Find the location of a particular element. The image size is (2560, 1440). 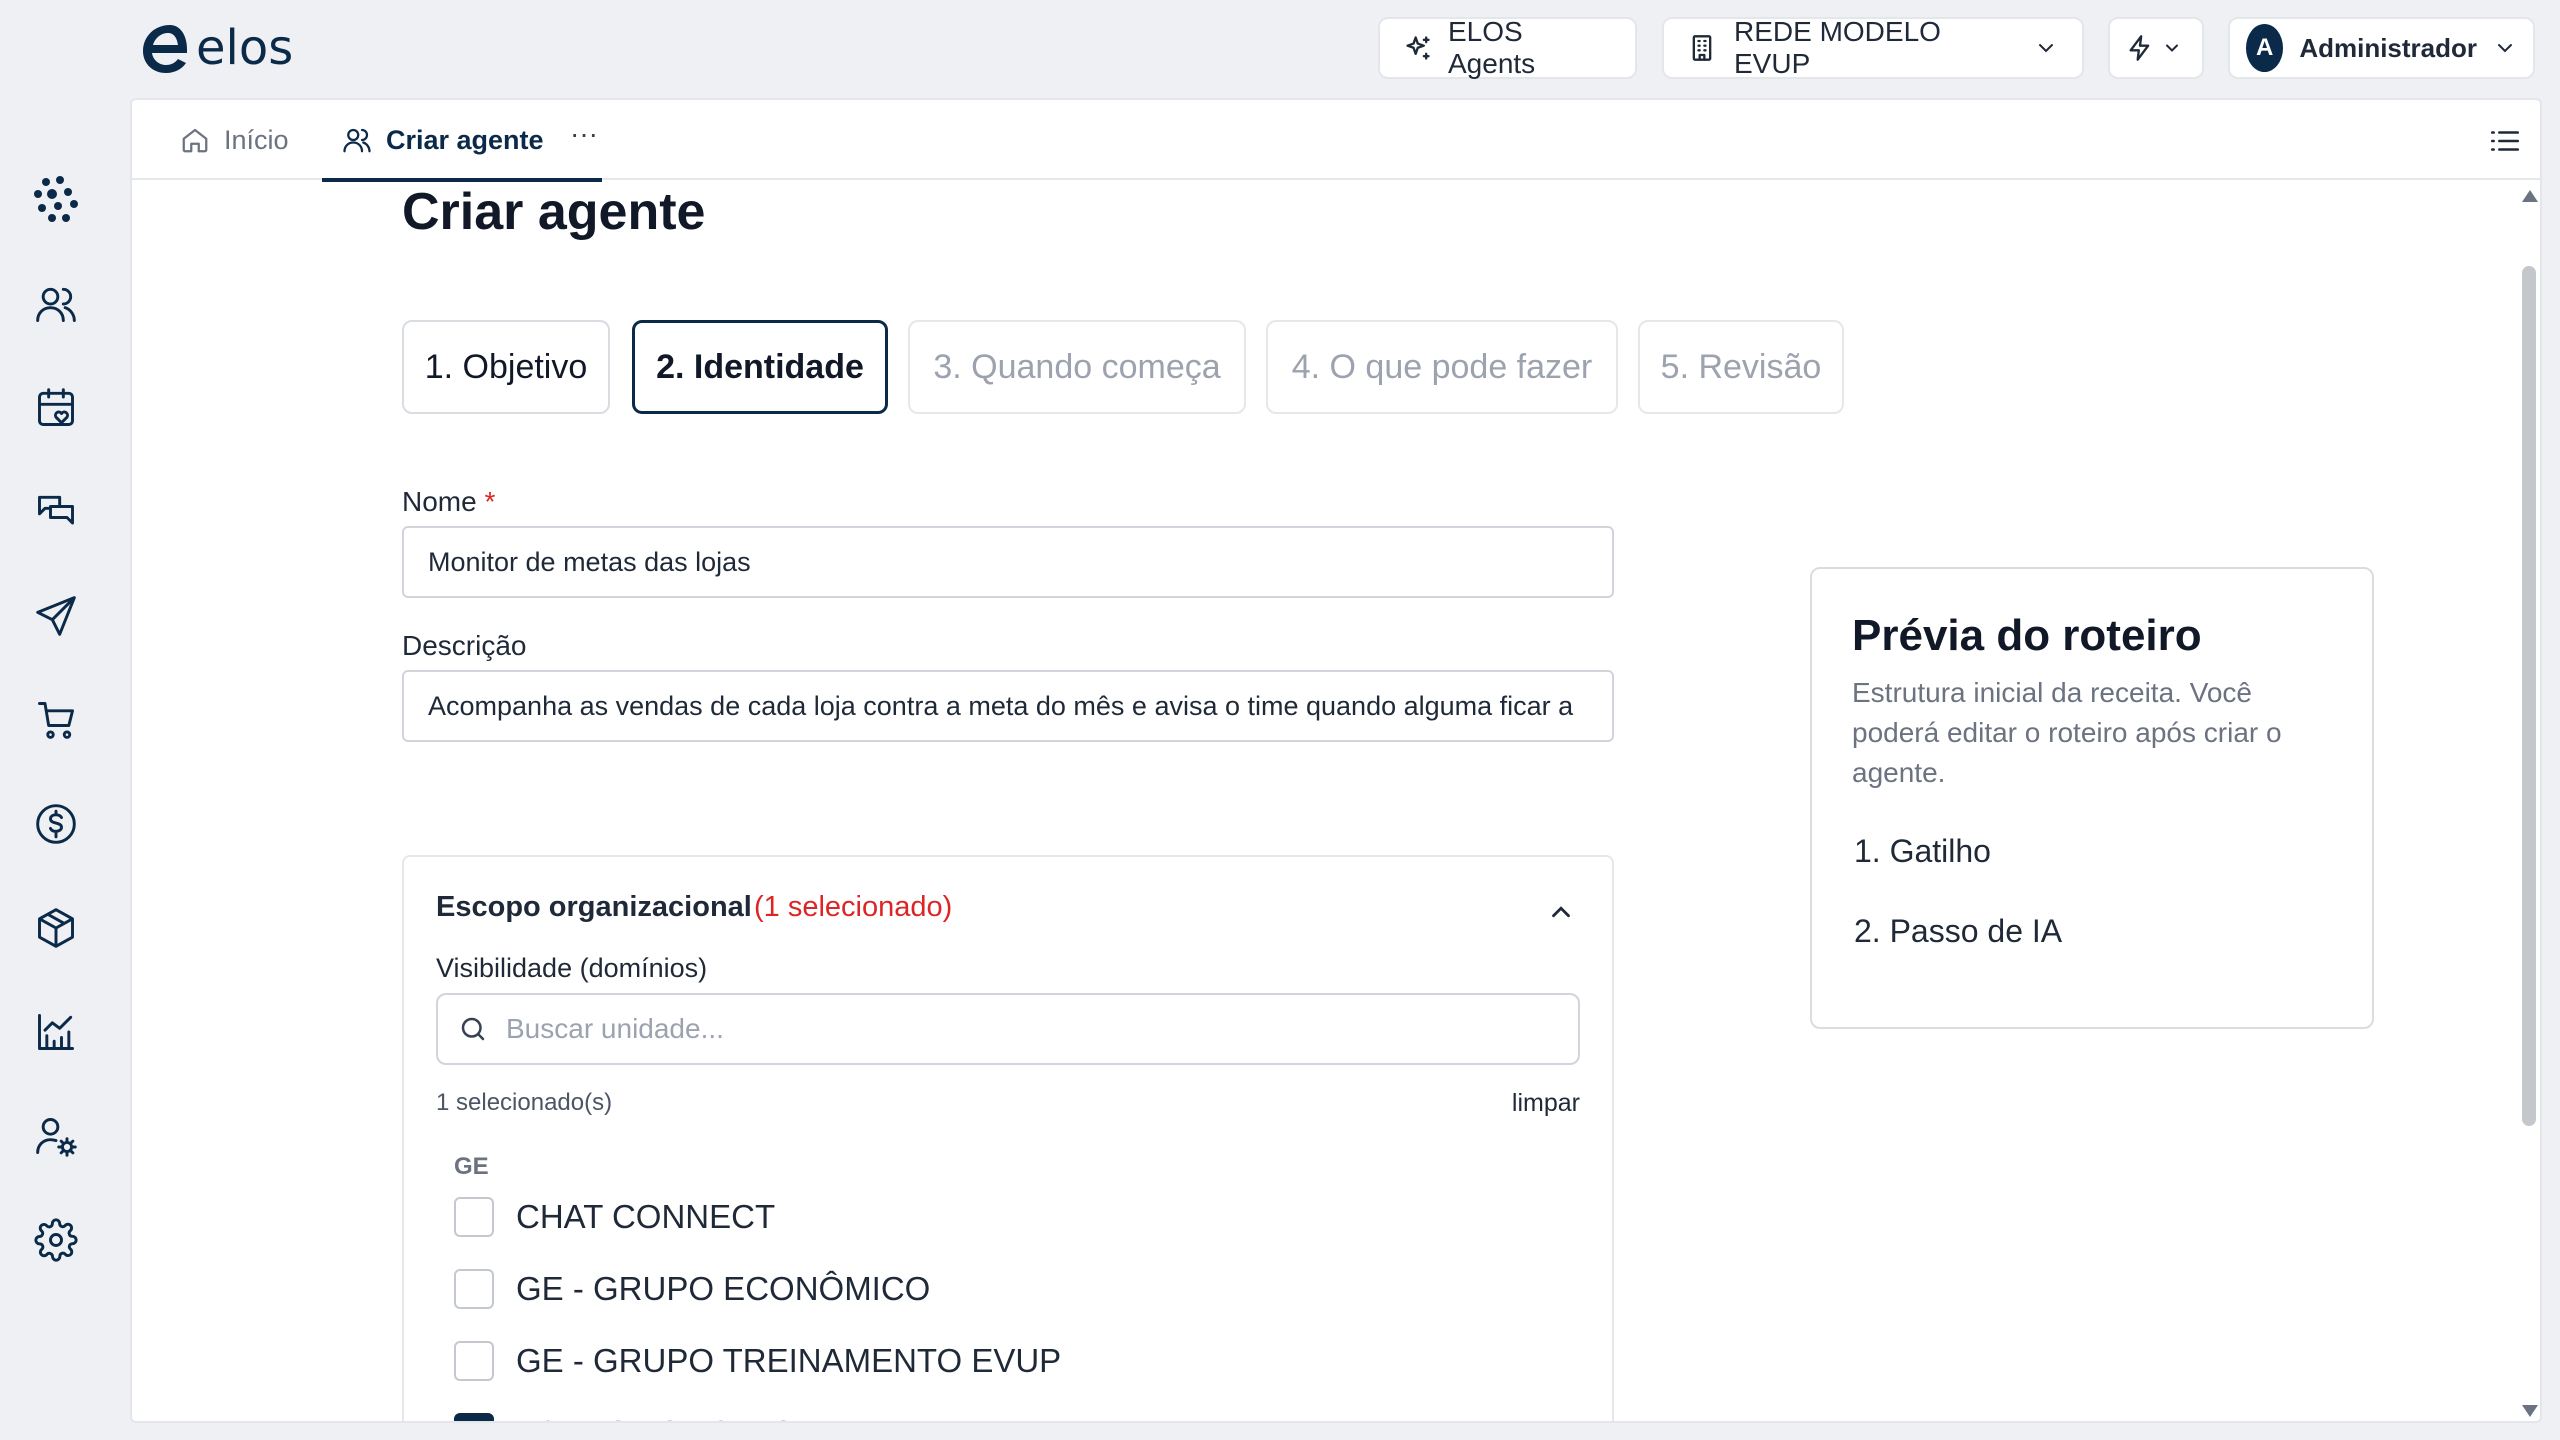

option-grupo-economico: GE - GRUPO ECONÔMICO is located at coordinates (692, 1289).